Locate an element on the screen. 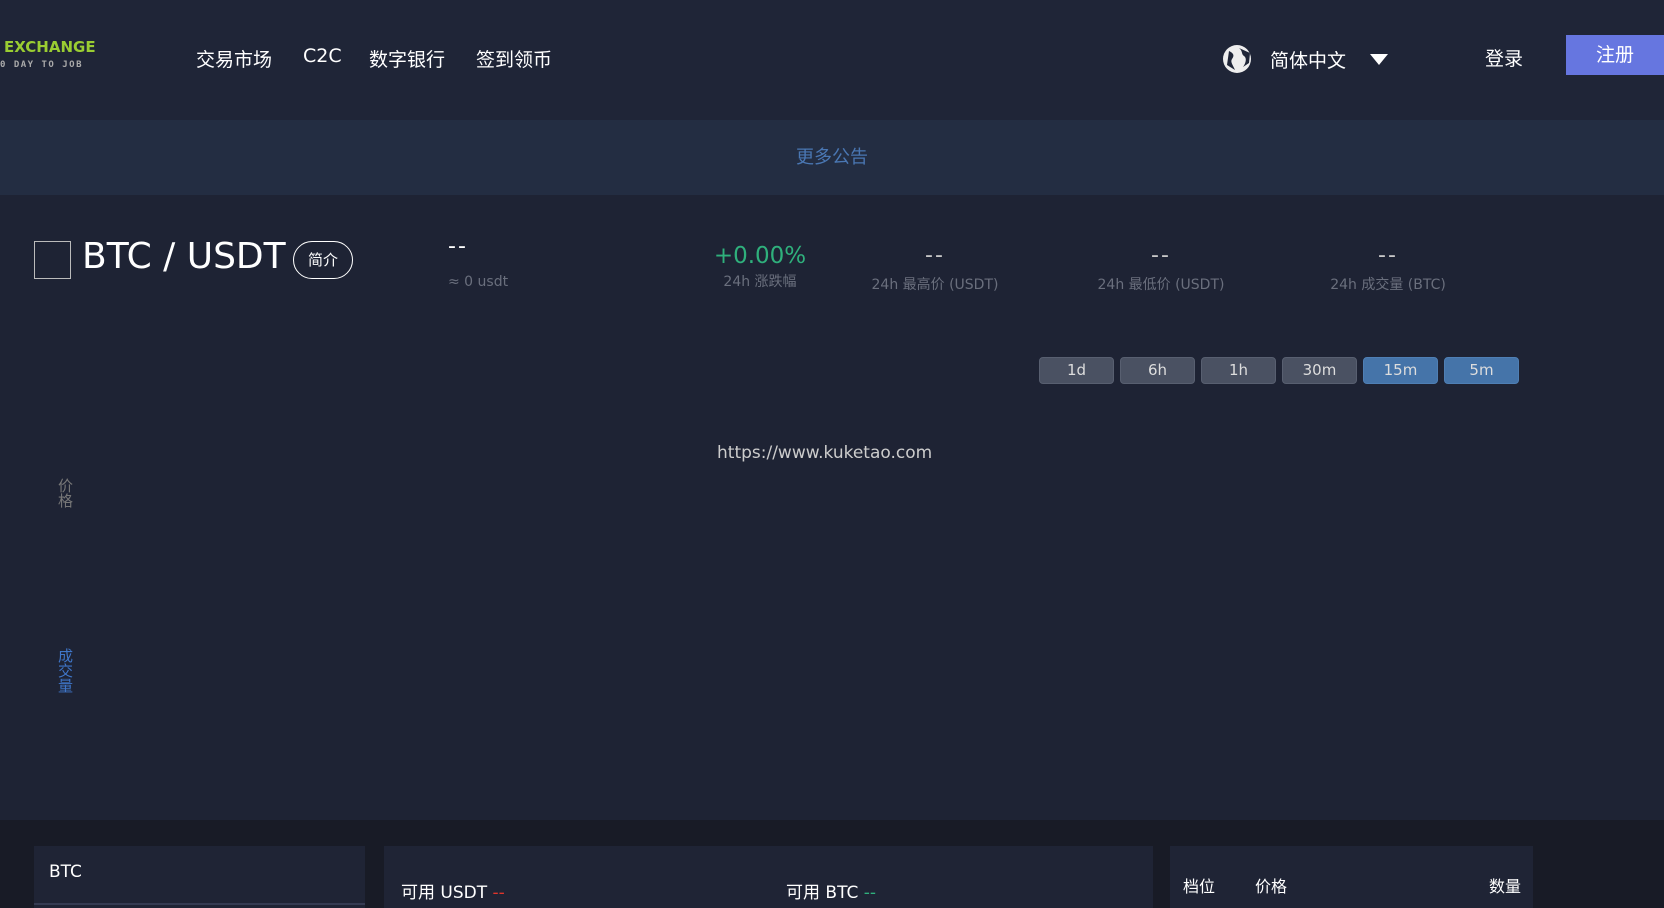 This screenshot has height=908, width=1664. available-usdt-value: -- is located at coordinates (498, 893).